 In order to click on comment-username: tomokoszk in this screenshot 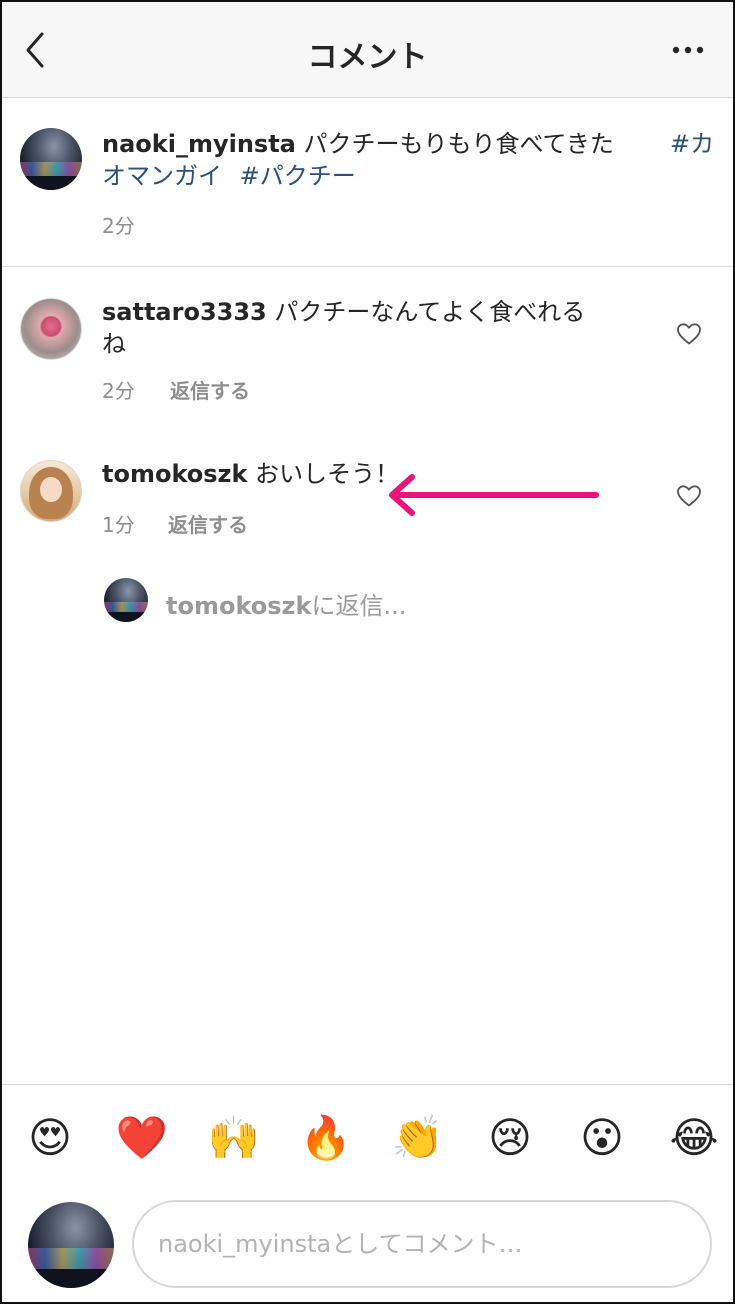, I will do `click(174, 474)`.